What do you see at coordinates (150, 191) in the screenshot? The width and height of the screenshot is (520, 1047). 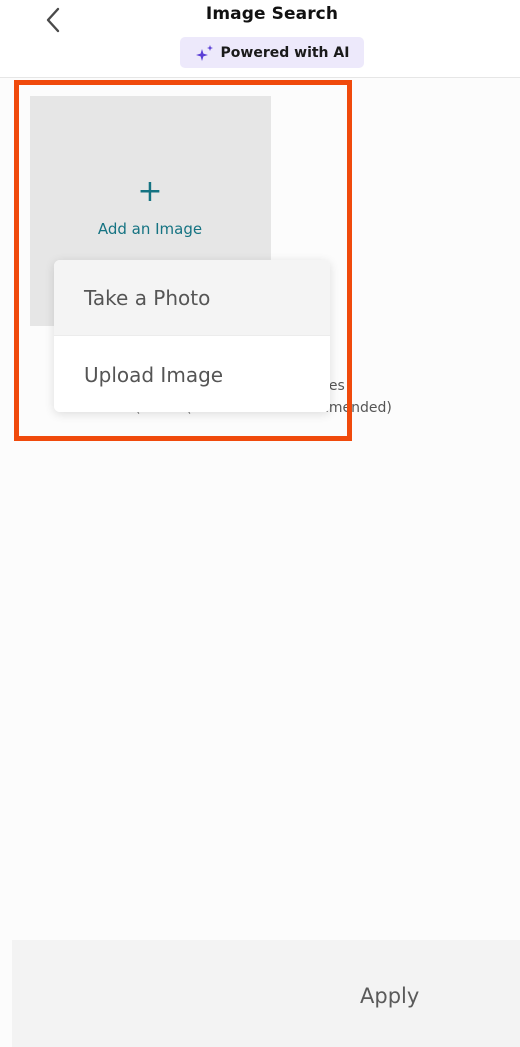 I see `plus-icon: +` at bounding box center [150, 191].